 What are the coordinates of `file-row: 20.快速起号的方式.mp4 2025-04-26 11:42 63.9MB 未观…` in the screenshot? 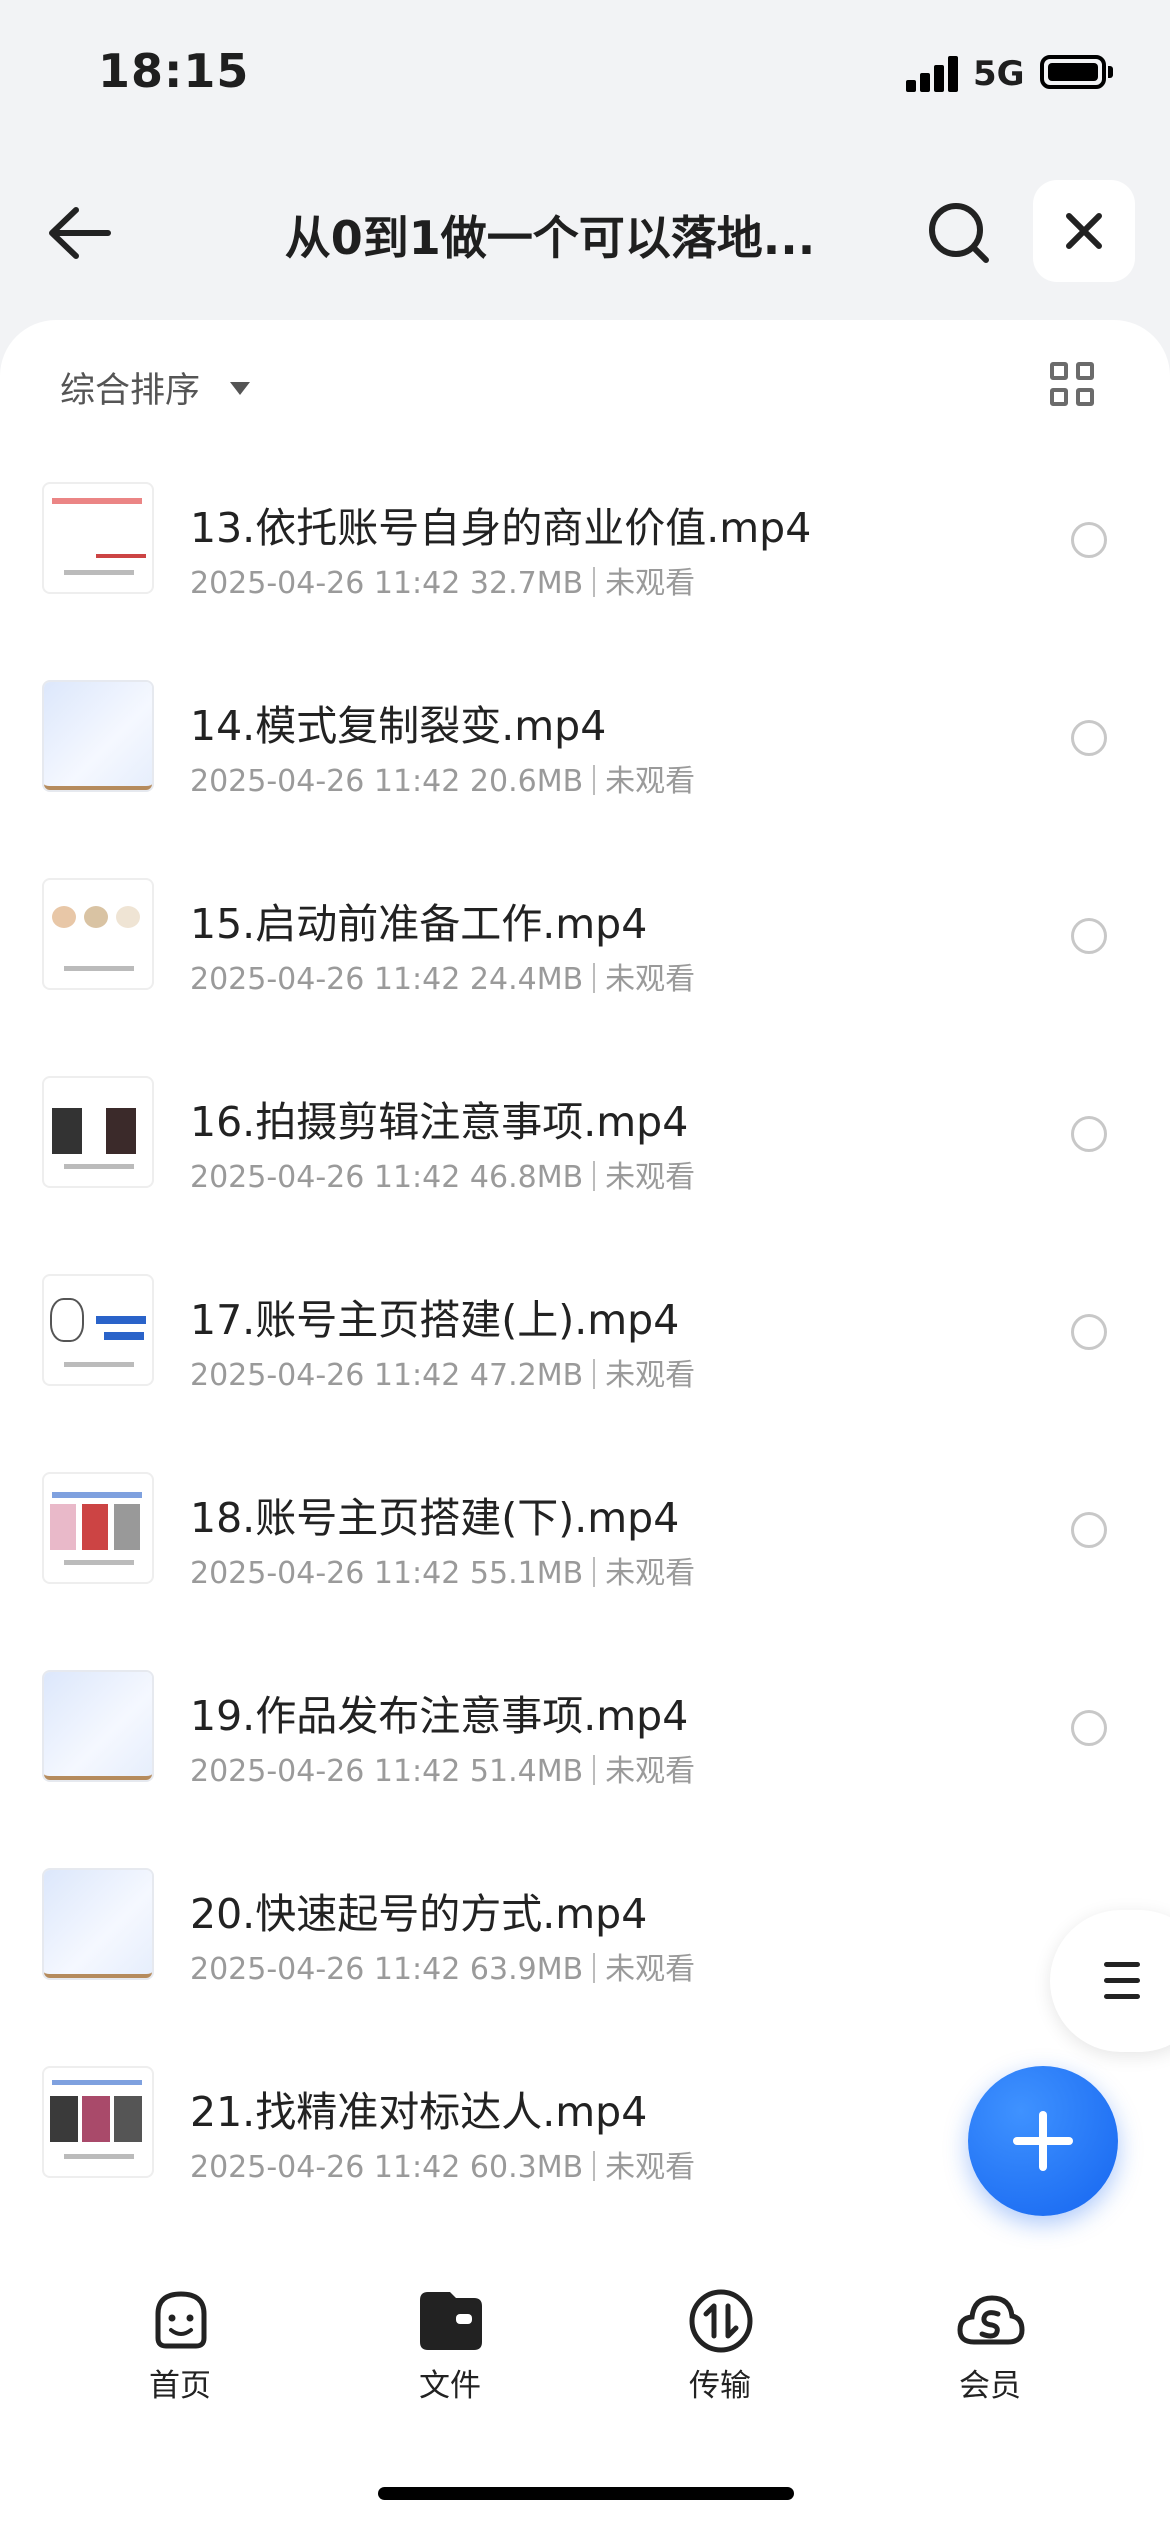 It's located at (585, 1945).